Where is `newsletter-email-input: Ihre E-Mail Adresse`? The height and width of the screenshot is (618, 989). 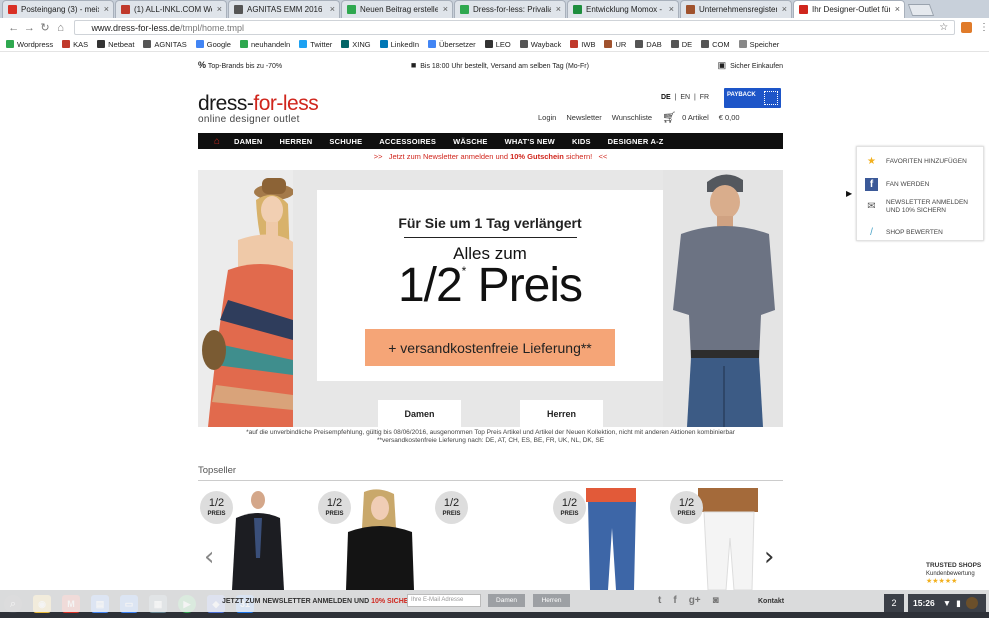
newsletter-email-input: Ihre E-Mail Adresse is located at coordinates (444, 600).